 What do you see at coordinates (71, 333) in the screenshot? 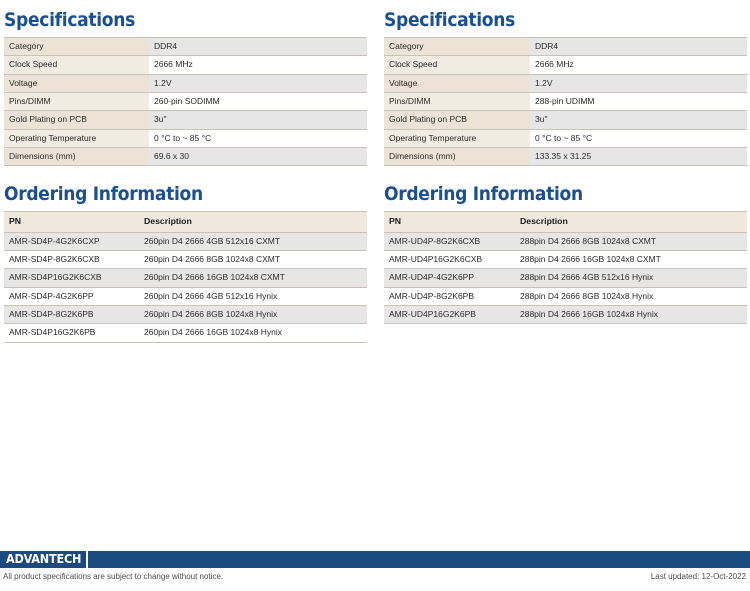
I see `order-pn: AMR-SD4P16G2K6PB` at bounding box center [71, 333].